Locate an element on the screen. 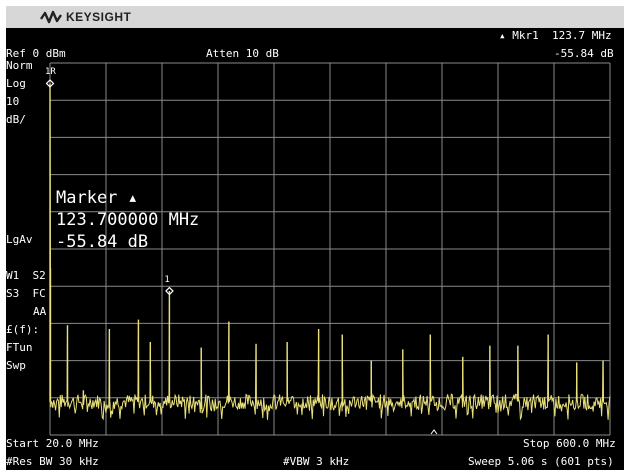  sweep-indicator: Swp is located at coordinates (16, 365).